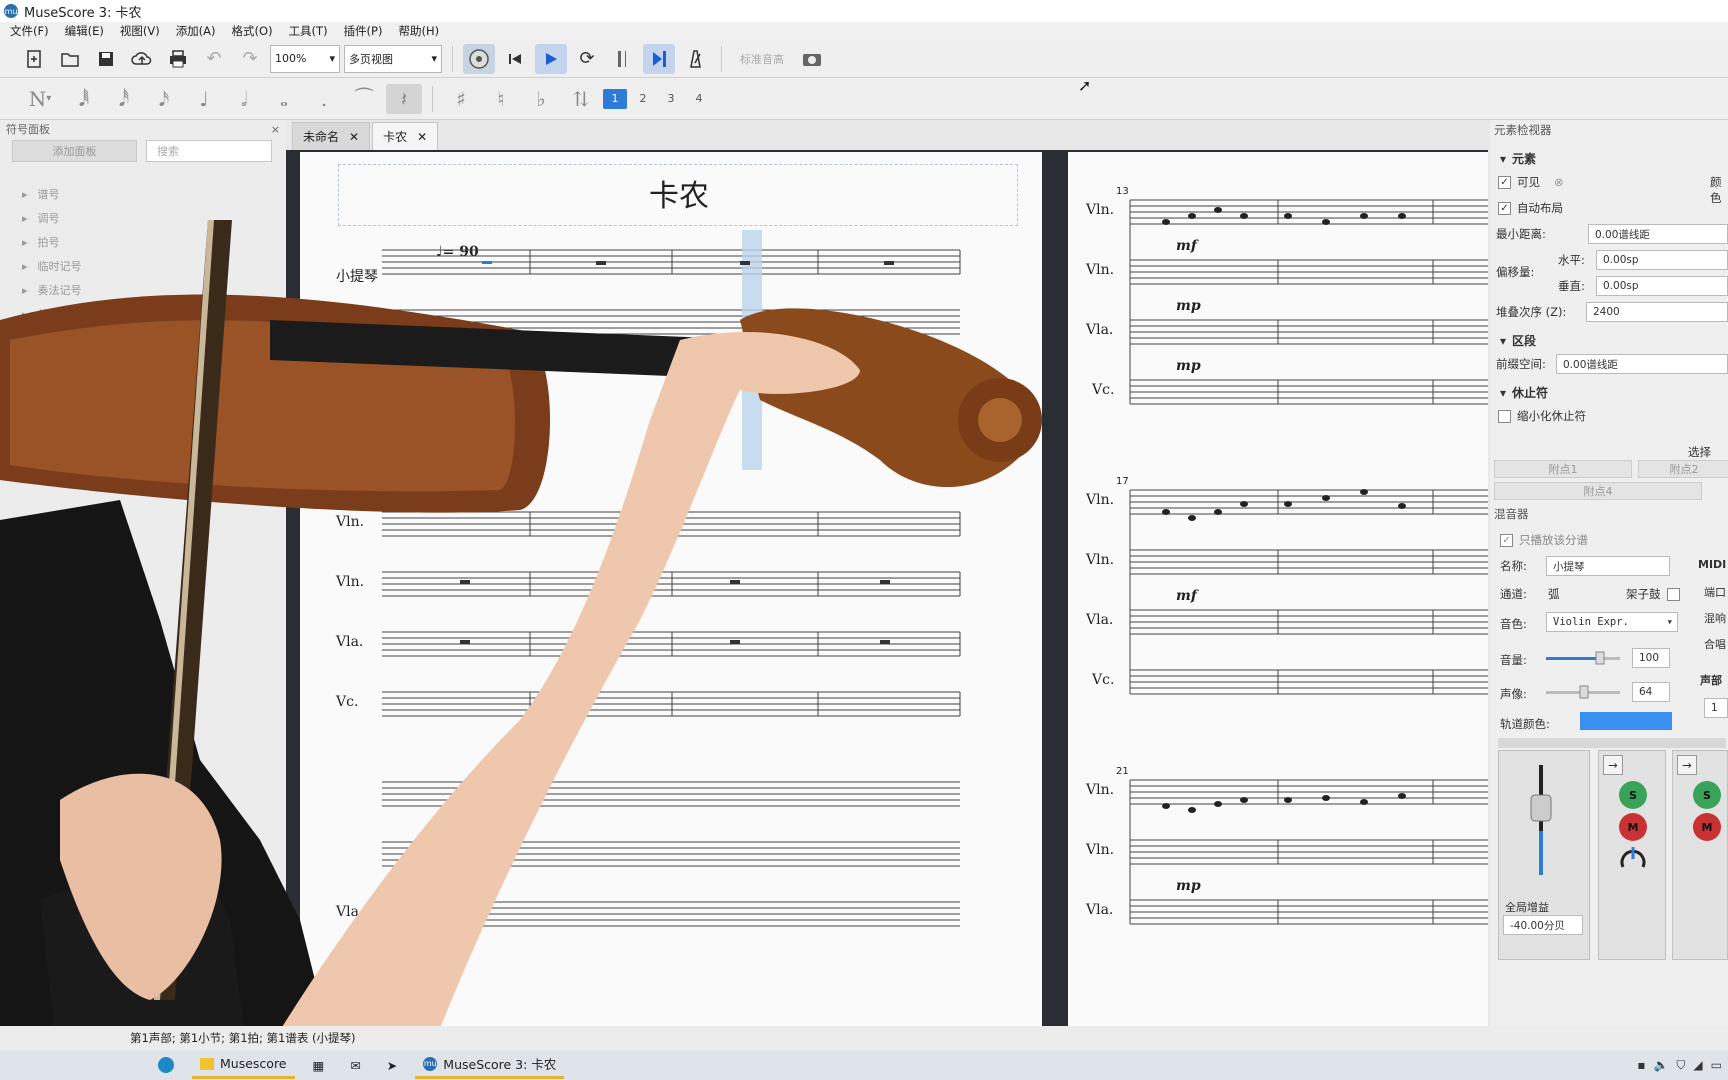 Image resolution: width=1728 pixels, height=1080 pixels. I want to click on palette-item: ▸ 临时记号, so click(52, 266).